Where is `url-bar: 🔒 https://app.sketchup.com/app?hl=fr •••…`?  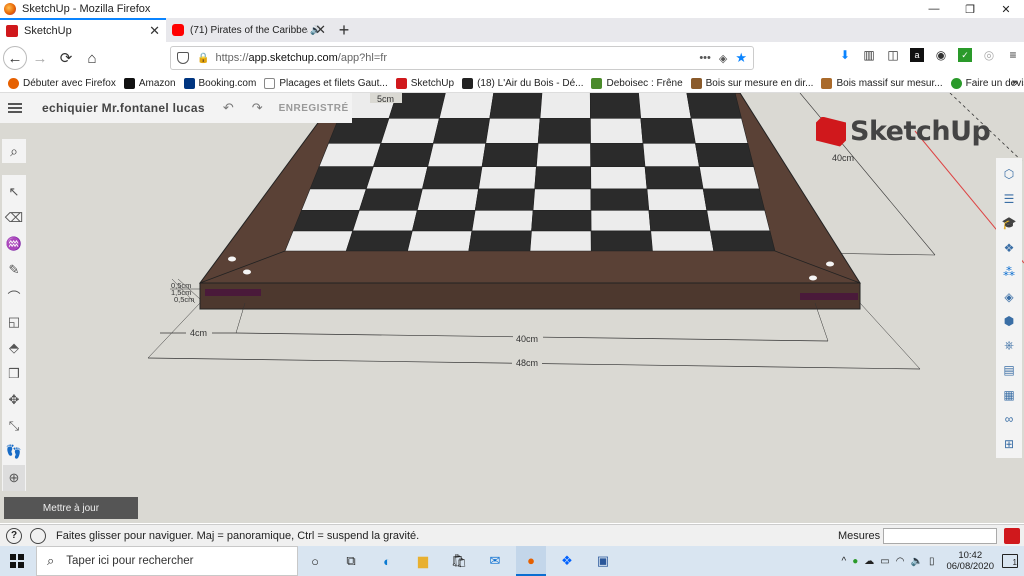 url-bar: 🔒 https://app.sketchup.com/app?hl=fr •••… is located at coordinates (462, 58).